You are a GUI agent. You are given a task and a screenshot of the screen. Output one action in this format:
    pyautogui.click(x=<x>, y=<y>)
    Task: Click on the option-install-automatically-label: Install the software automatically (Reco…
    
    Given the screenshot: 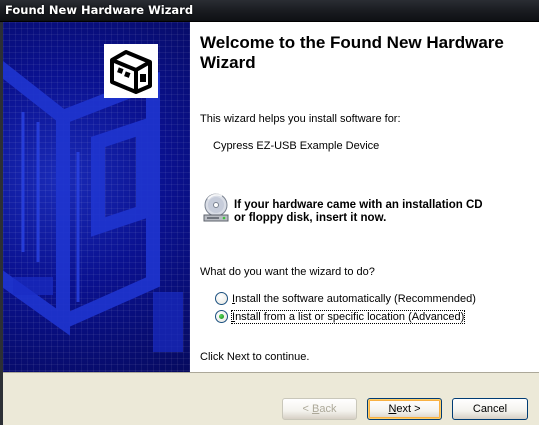 What is the action you would take?
    pyautogui.click(x=354, y=299)
    